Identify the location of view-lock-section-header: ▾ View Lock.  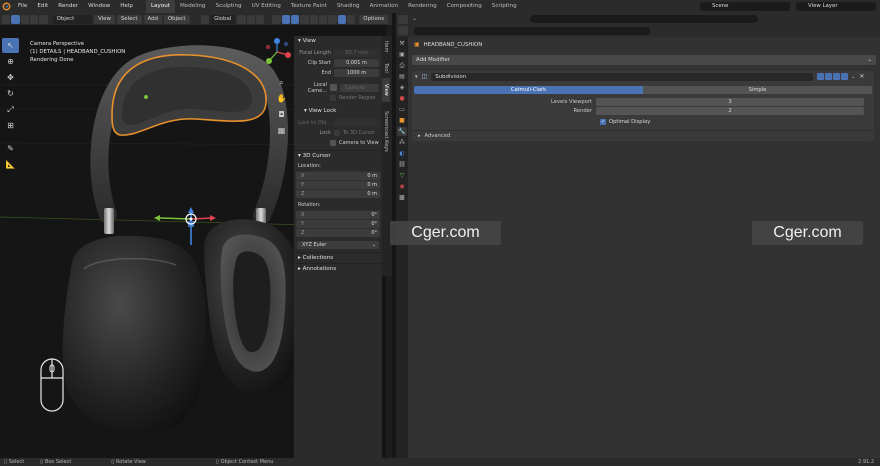
(338, 111).